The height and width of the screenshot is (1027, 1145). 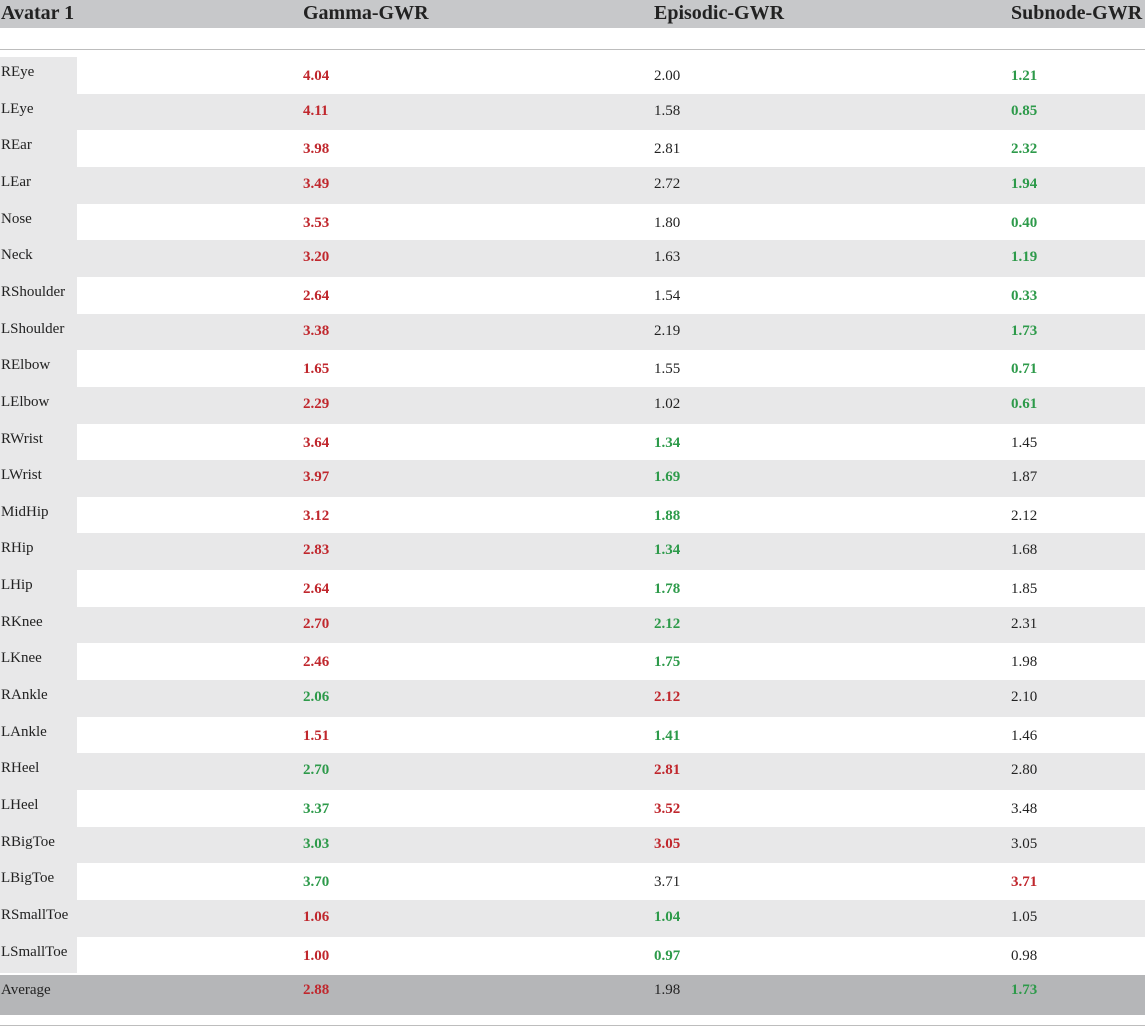 I want to click on cell-gamma-gwr: 2.83, so click(x=316, y=550).